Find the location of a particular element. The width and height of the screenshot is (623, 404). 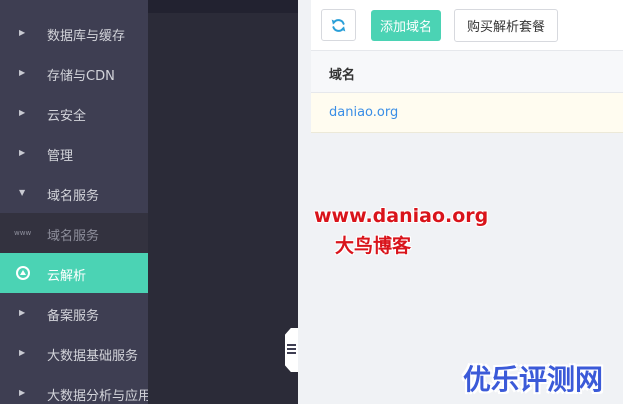

sidebar-item-cloud-dns: 云解析 is located at coordinates (74, 273).